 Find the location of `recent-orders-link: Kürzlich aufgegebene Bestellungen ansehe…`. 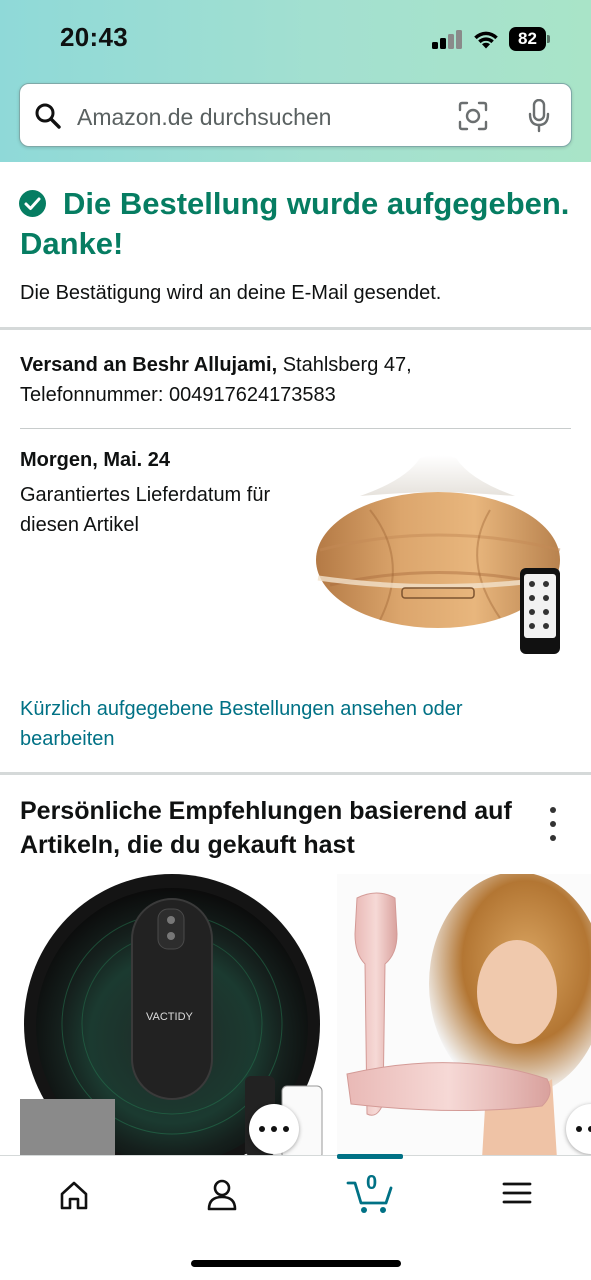

recent-orders-link: Kürzlich aufgegebene Bestellungen ansehe… is located at coordinates (290, 724).